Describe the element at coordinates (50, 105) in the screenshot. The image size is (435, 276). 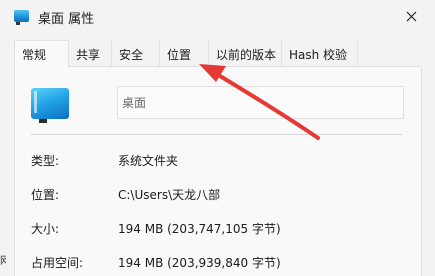
I see `desktop-folder-large-icon` at that location.